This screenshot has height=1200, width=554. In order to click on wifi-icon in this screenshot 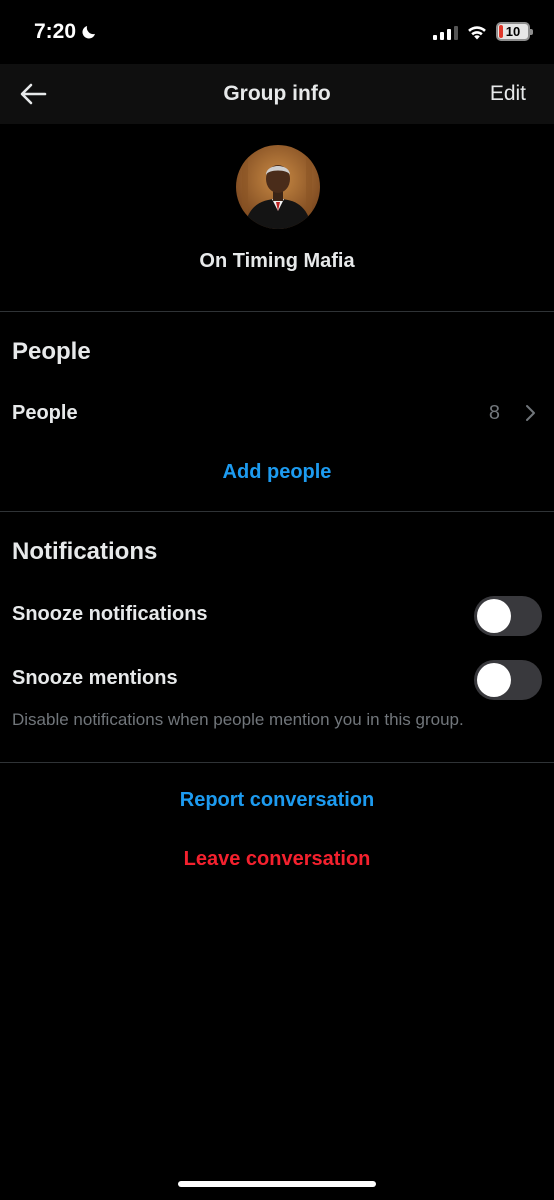, I will do `click(477, 32)`.